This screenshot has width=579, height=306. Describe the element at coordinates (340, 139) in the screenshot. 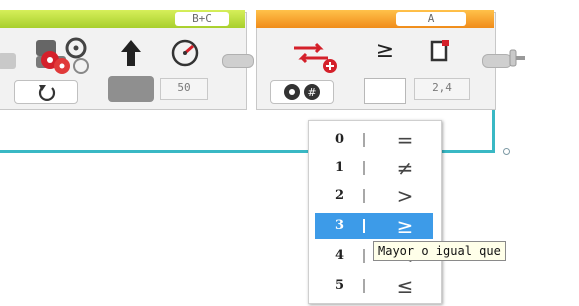

I see `option-number: 0` at that location.